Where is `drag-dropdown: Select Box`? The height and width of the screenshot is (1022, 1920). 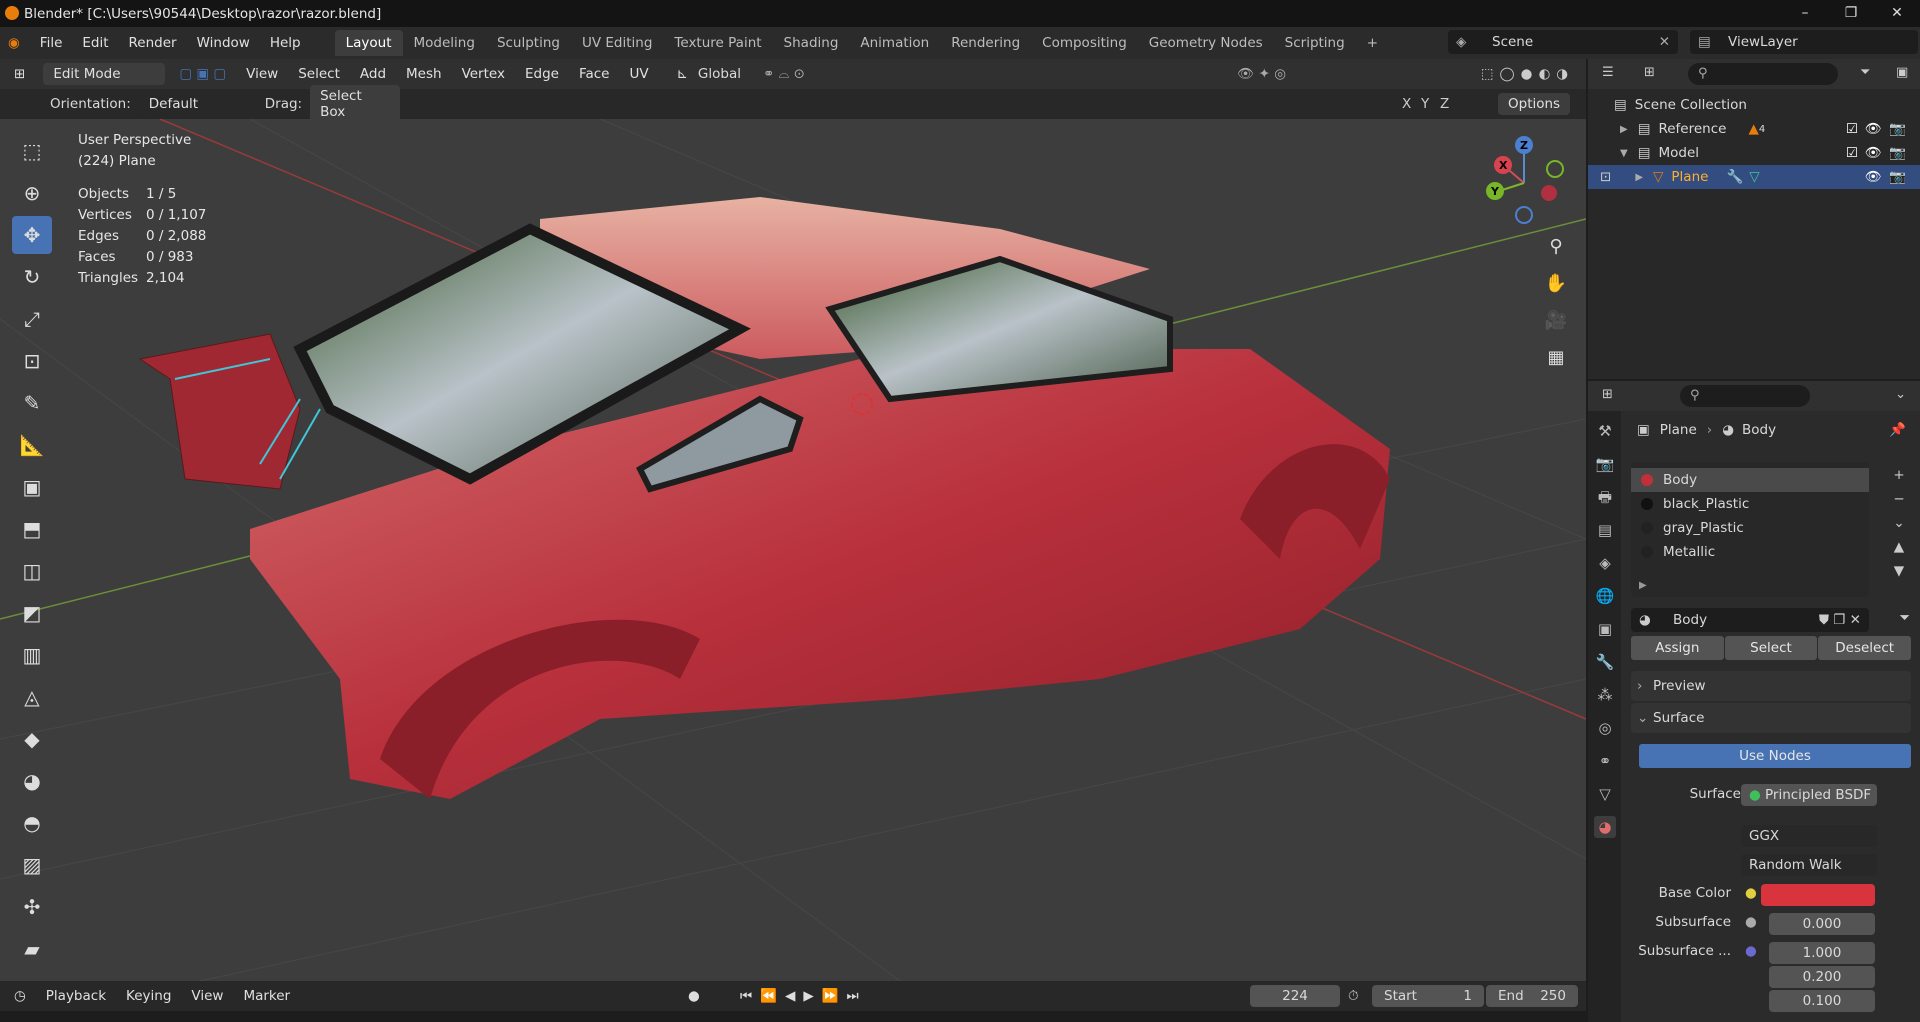 drag-dropdown: Select Box is located at coordinates (355, 104).